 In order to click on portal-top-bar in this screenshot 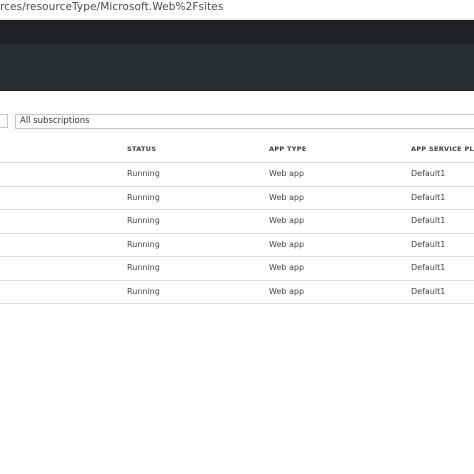, I will do `click(237, 32)`.